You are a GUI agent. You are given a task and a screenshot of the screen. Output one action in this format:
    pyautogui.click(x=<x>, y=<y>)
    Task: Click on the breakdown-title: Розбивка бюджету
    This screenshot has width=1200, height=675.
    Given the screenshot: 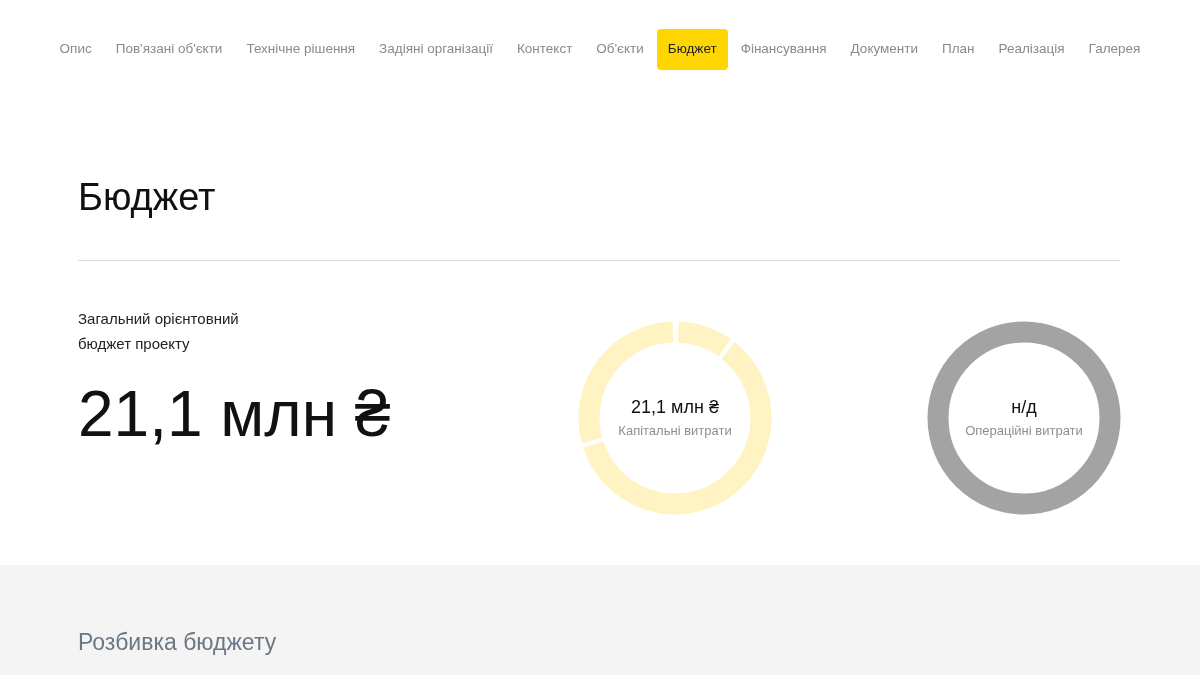 What is the action you would take?
    pyautogui.click(x=178, y=642)
    